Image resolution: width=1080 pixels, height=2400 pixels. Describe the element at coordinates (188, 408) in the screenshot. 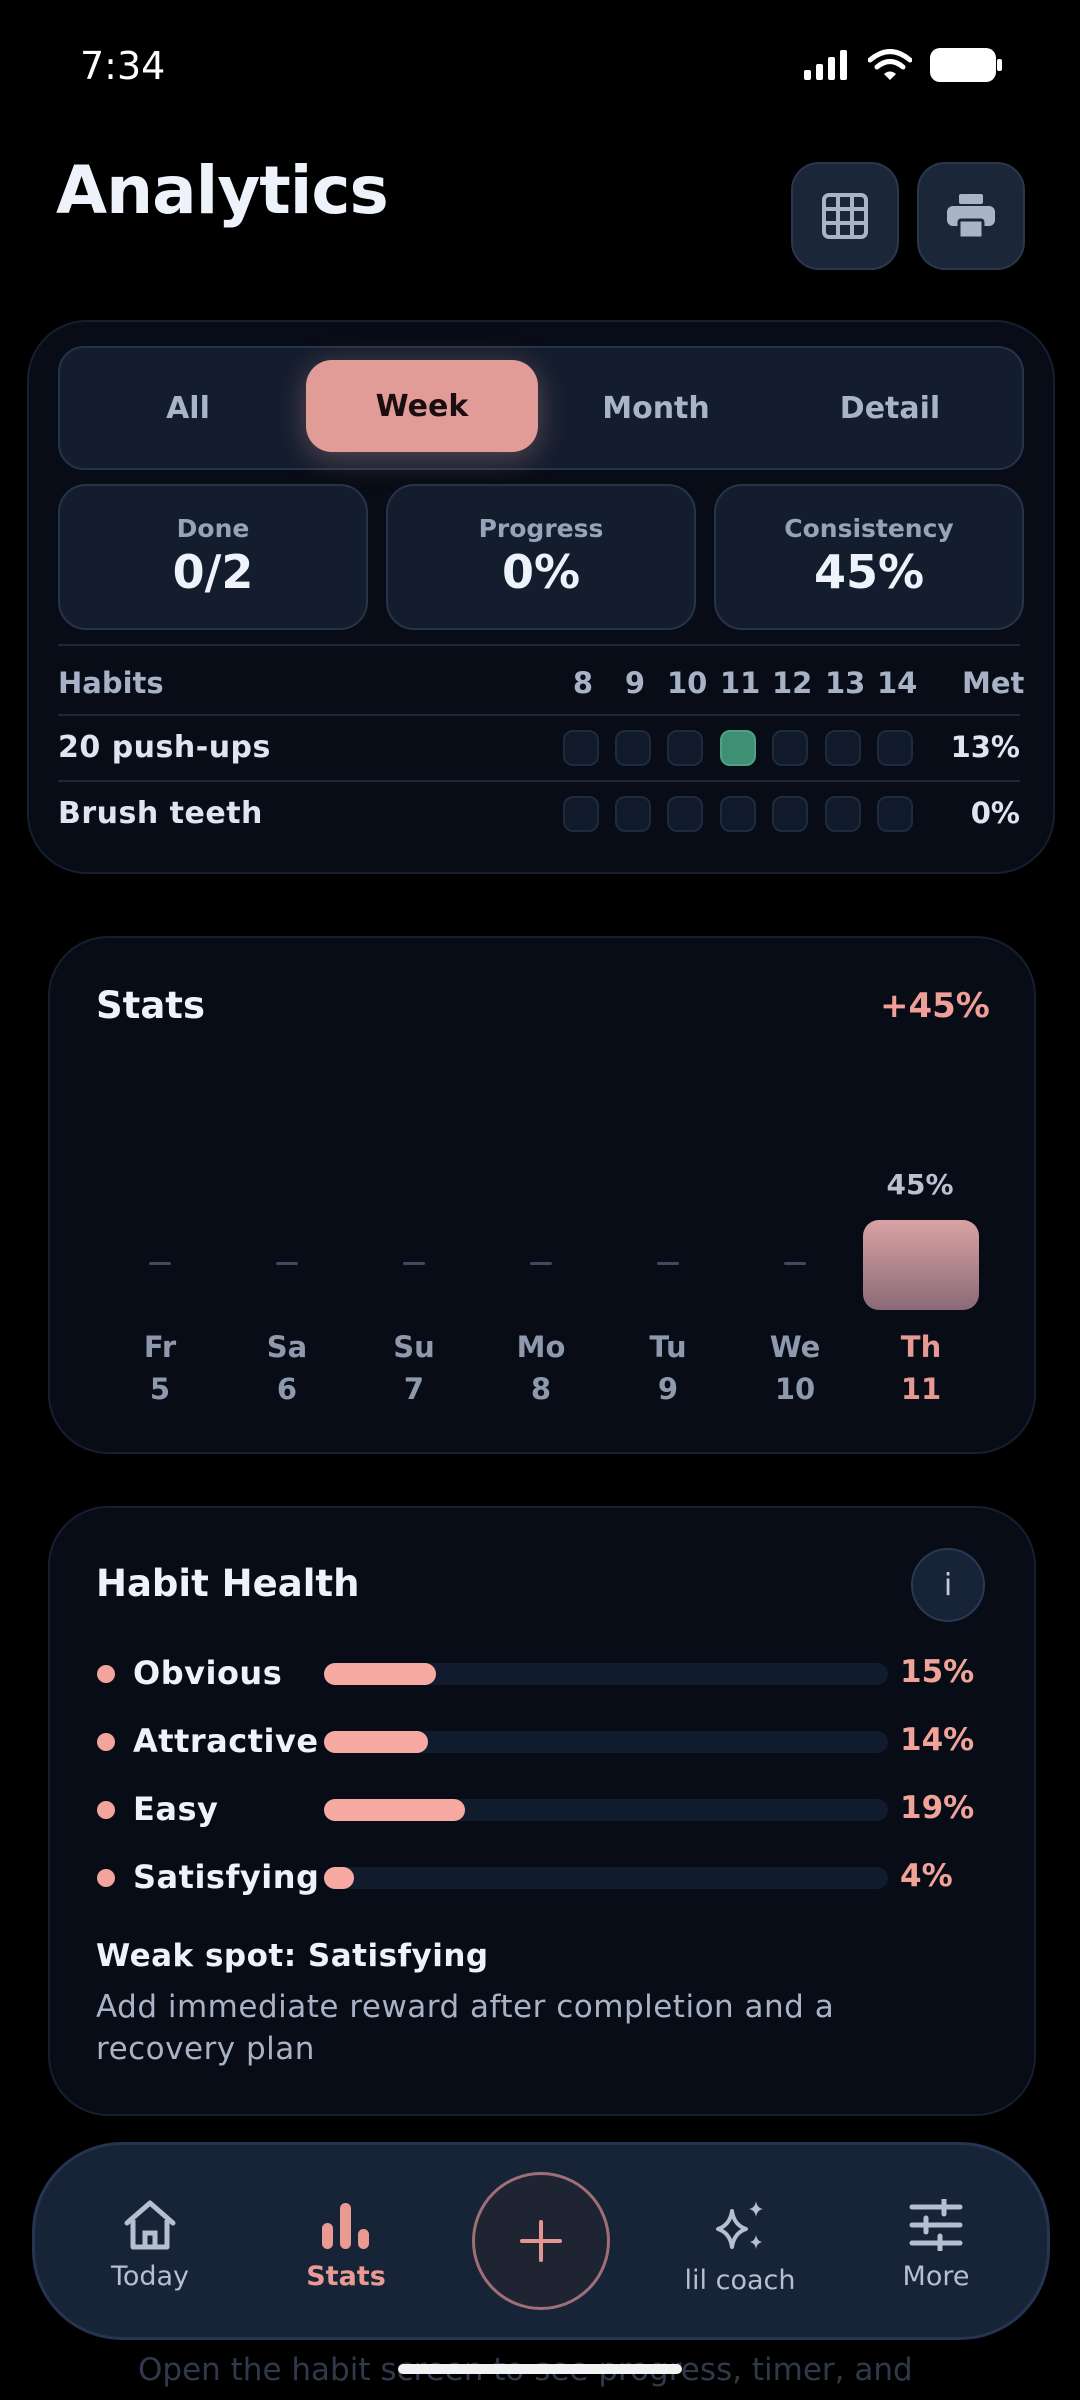

I see `tab-all: All` at that location.